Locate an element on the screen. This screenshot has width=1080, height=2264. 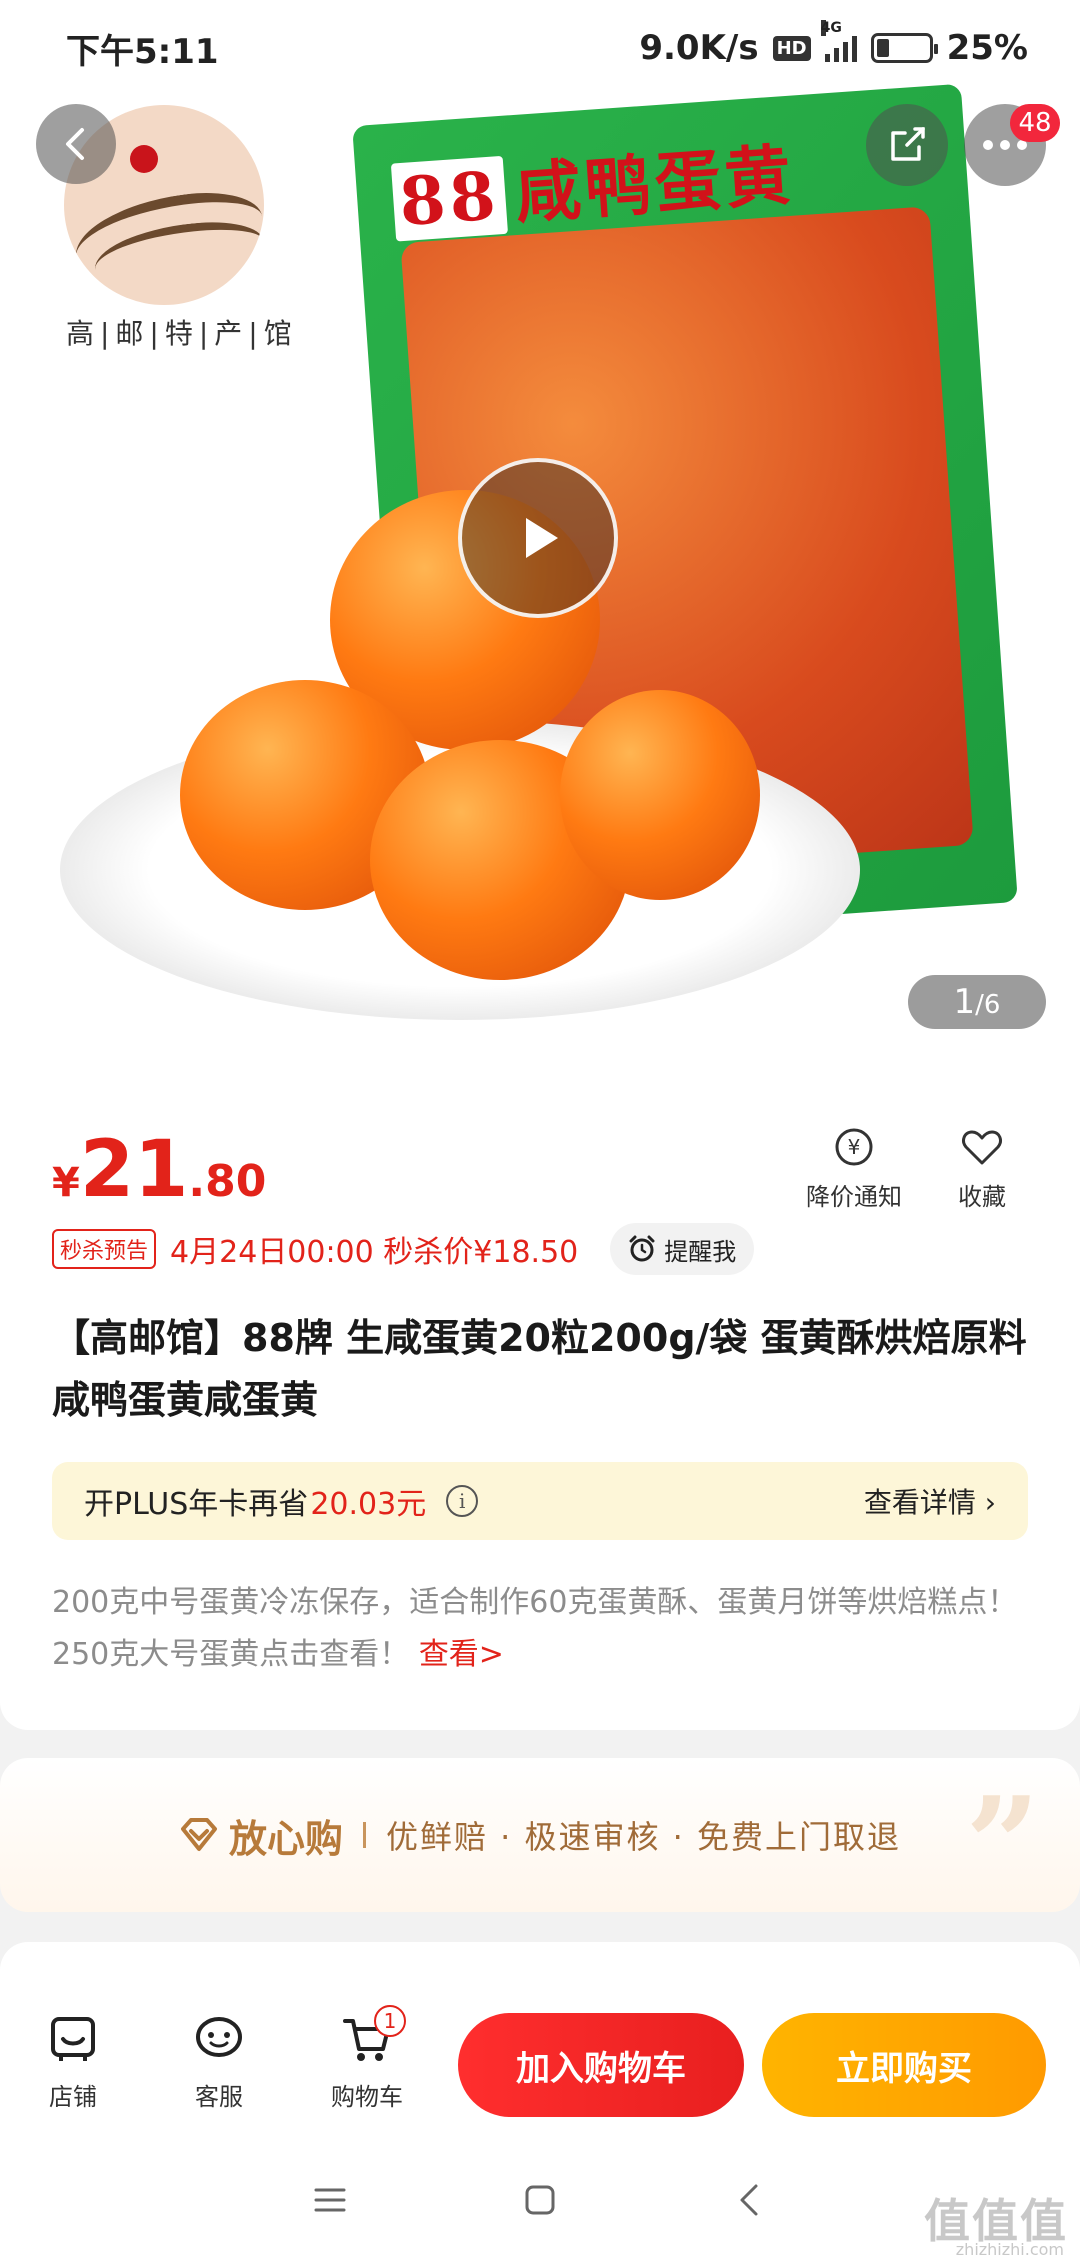
plus-details-link: 查看详情 › is located at coordinates (930, 1501).